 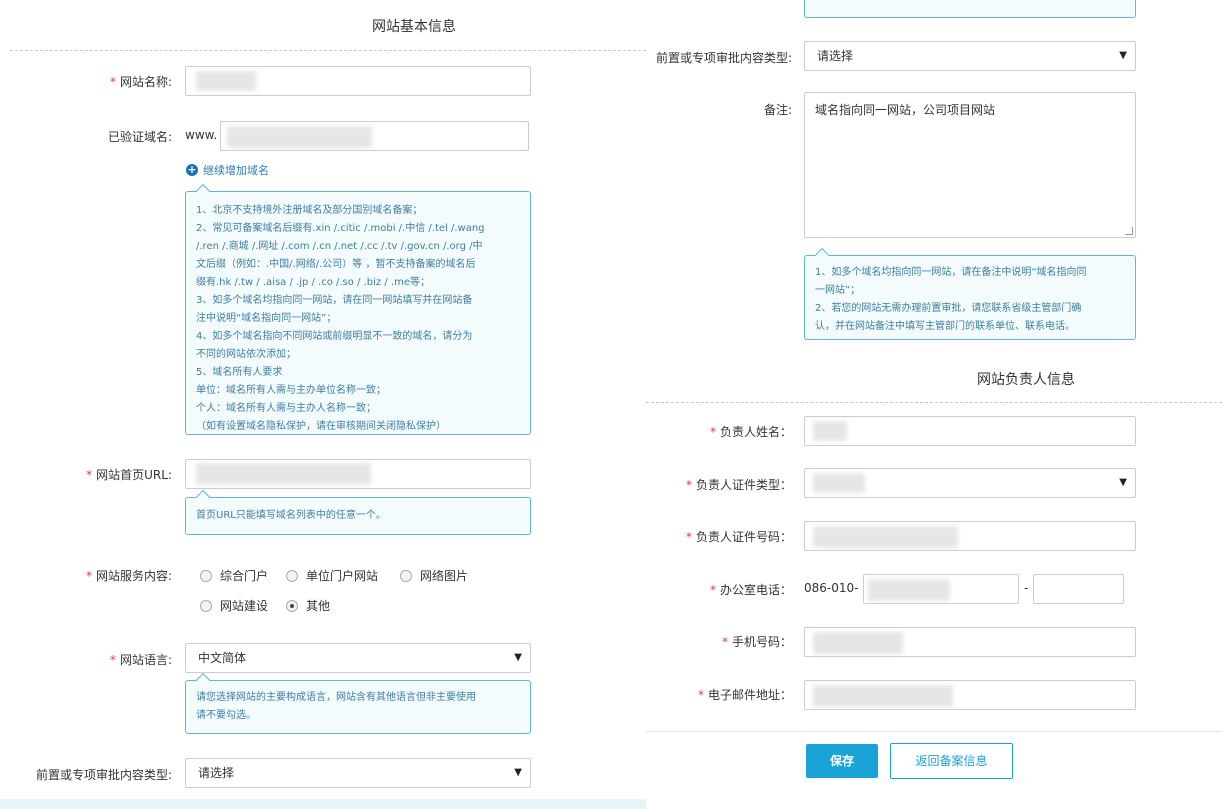 I want to click on person-name-input, so click(x=970, y=431).